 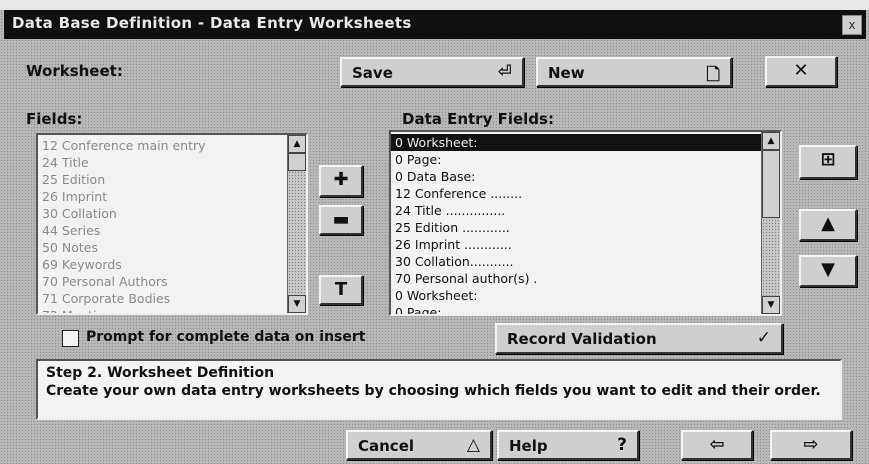 I want to click on list-item: 69 Keywords, so click(x=174, y=264).